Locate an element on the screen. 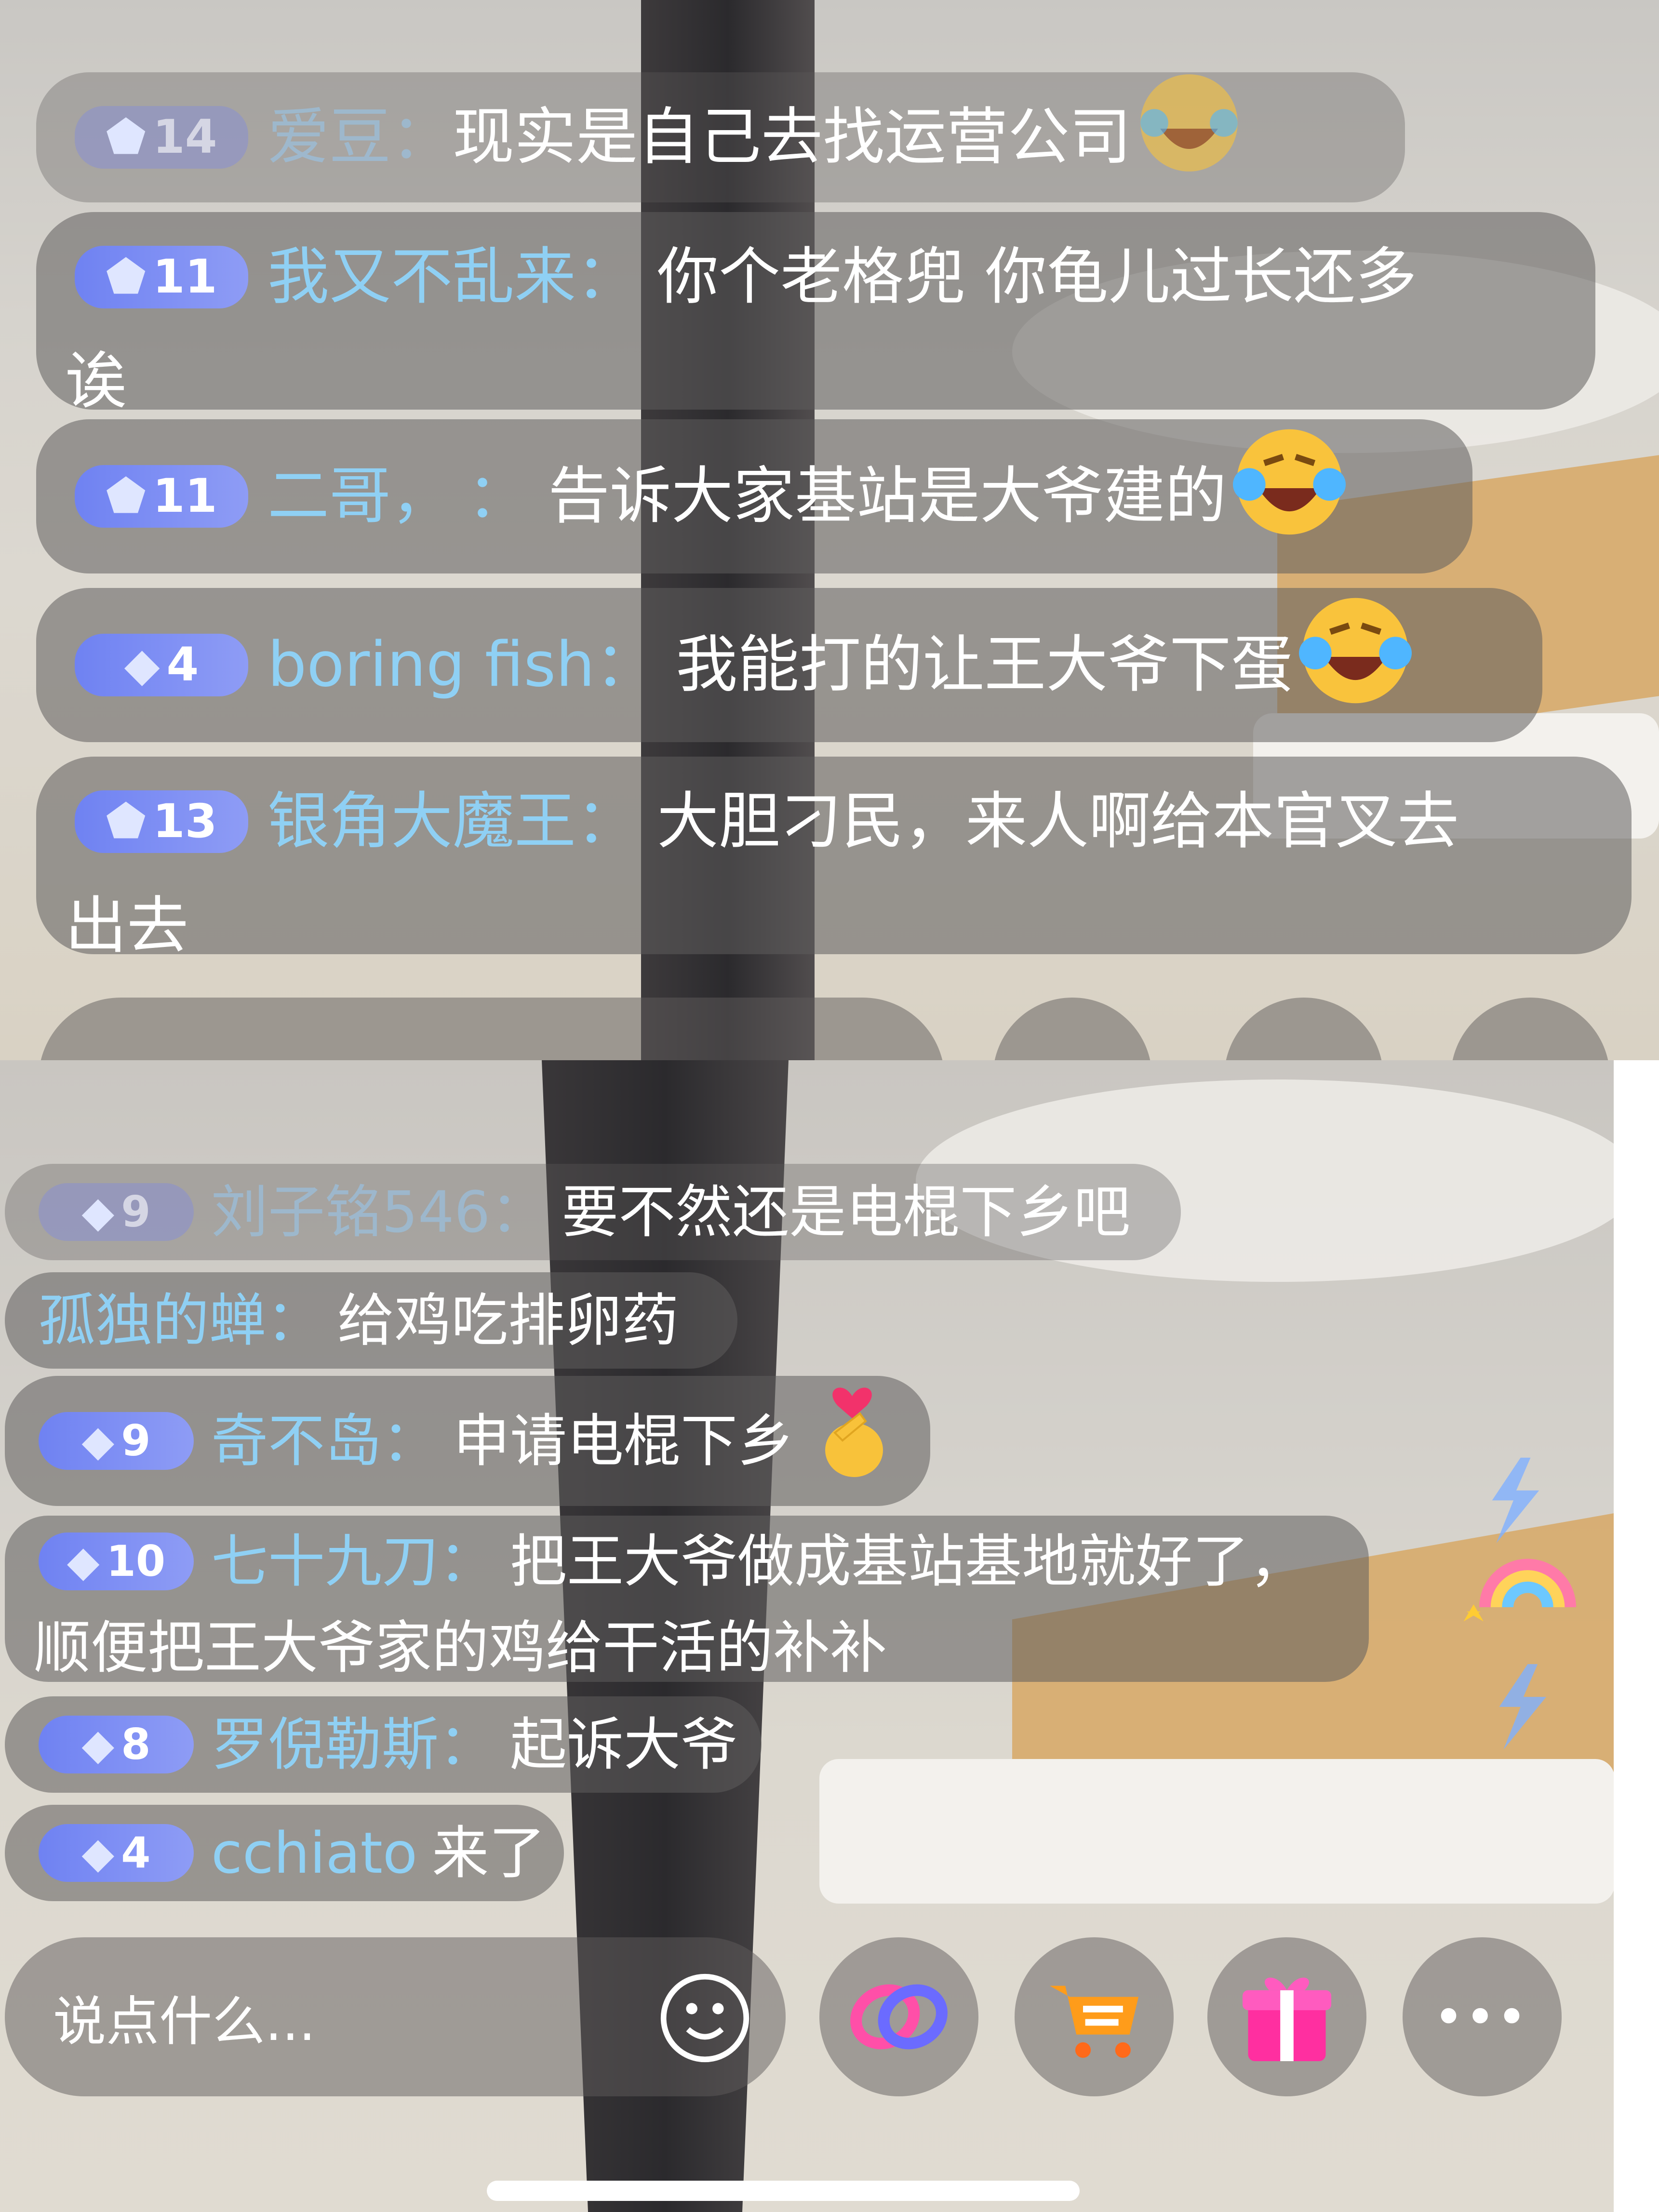  chat-input-cutoff is located at coordinates (492, 1029).